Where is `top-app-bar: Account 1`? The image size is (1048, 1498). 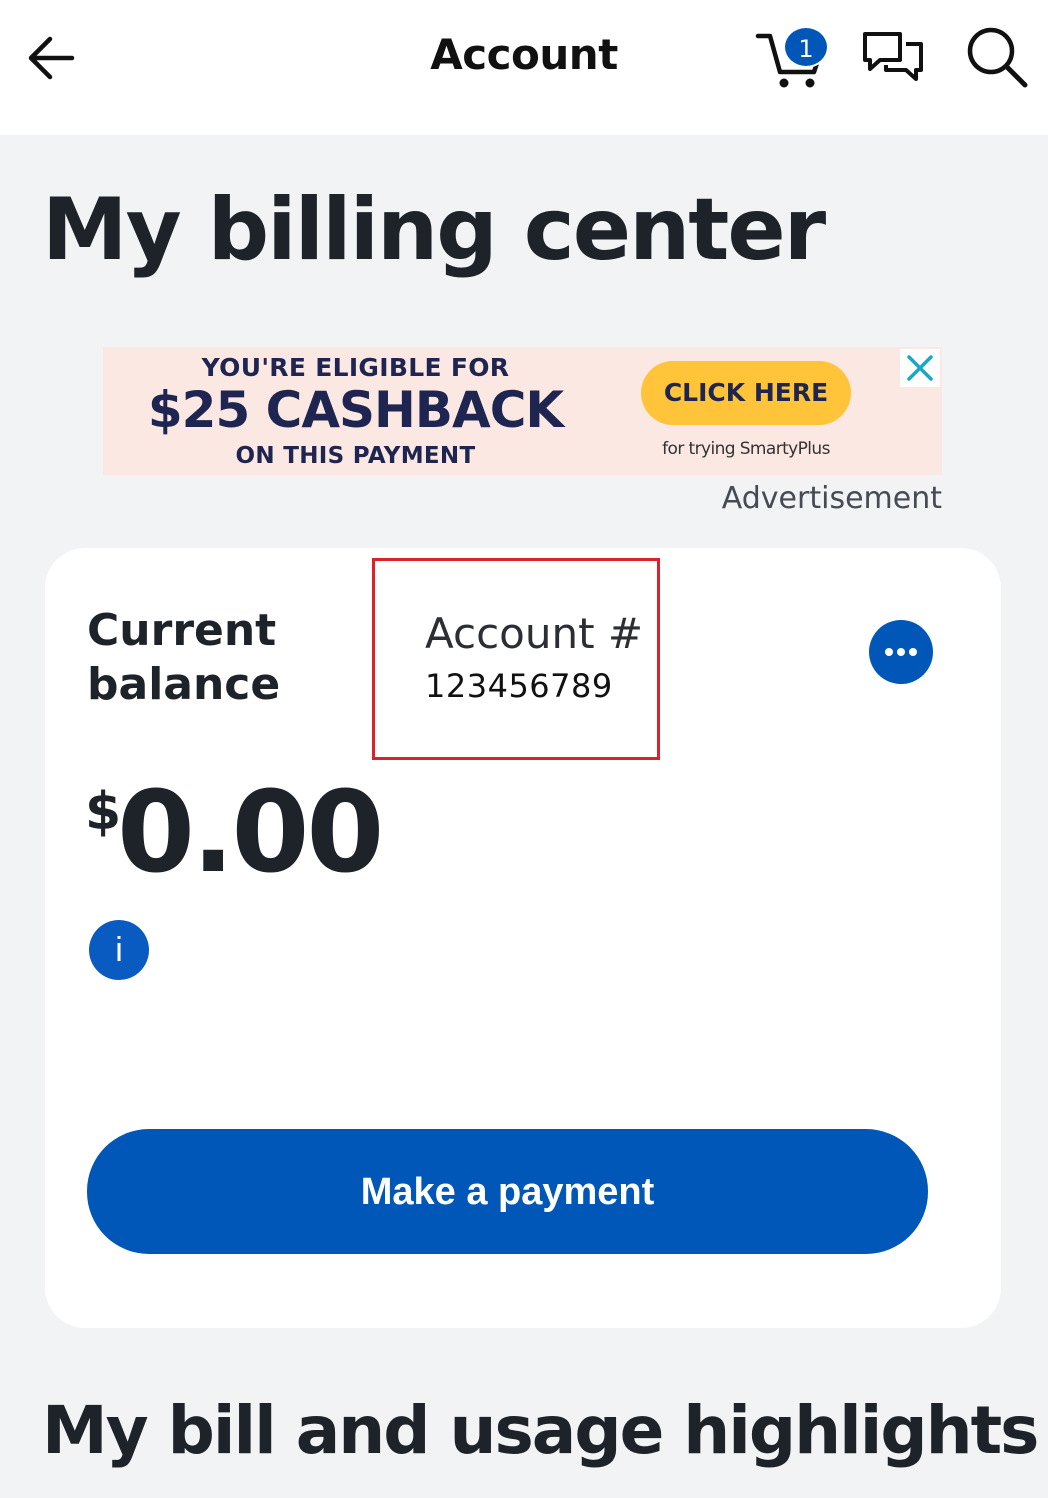 top-app-bar: Account 1 is located at coordinates (524, 67).